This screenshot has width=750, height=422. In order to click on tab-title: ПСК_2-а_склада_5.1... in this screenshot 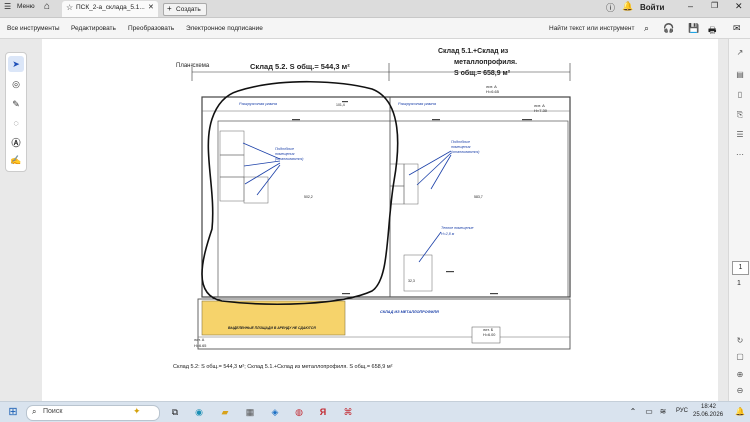, I will do `click(110, 7)`.